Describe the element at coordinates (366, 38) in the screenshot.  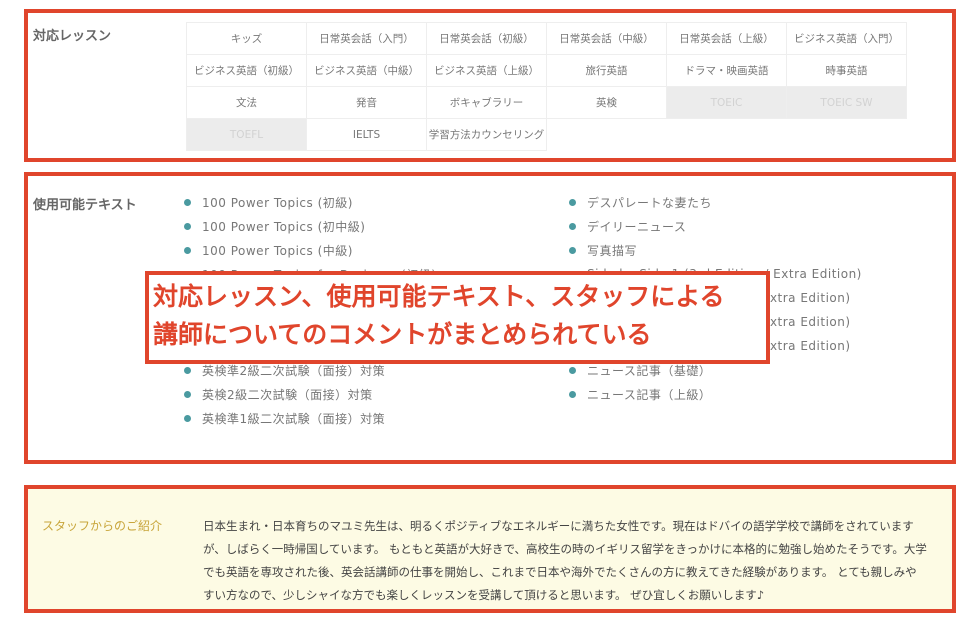
I see `lesson-cell: 日常英会話（入門）` at that location.